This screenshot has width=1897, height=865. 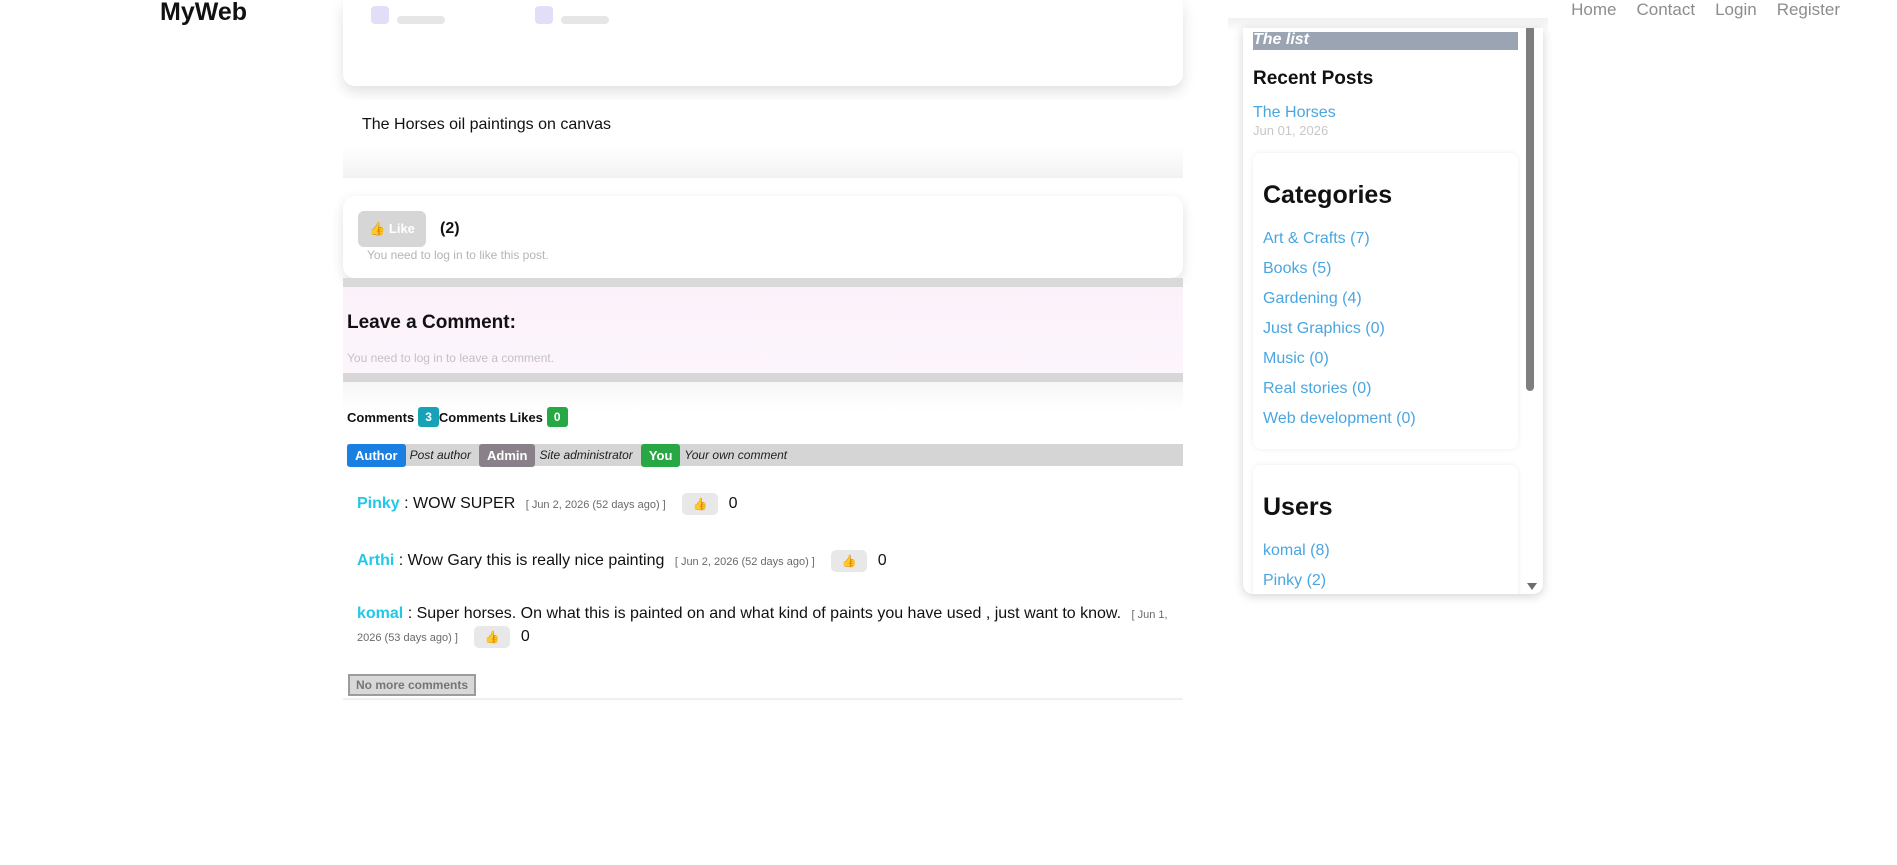 I want to click on post-meta-icons, so click(x=490, y=17).